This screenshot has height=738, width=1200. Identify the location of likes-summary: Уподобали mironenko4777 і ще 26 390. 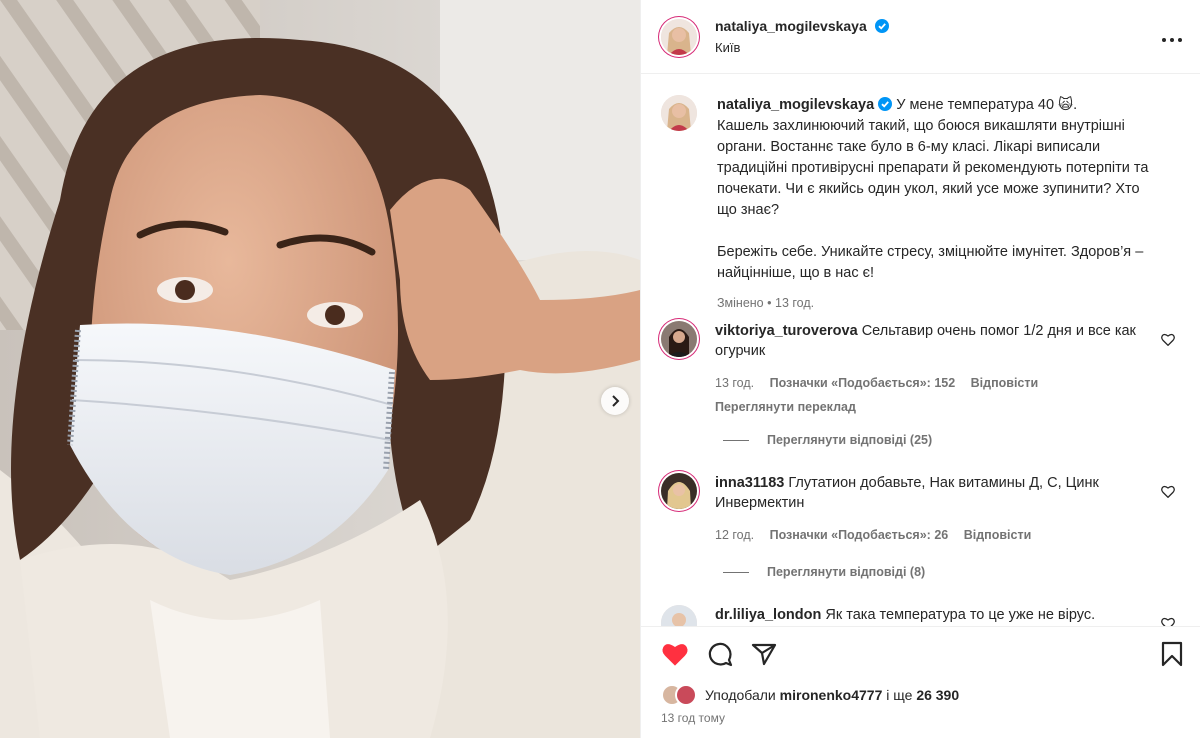
(810, 695).